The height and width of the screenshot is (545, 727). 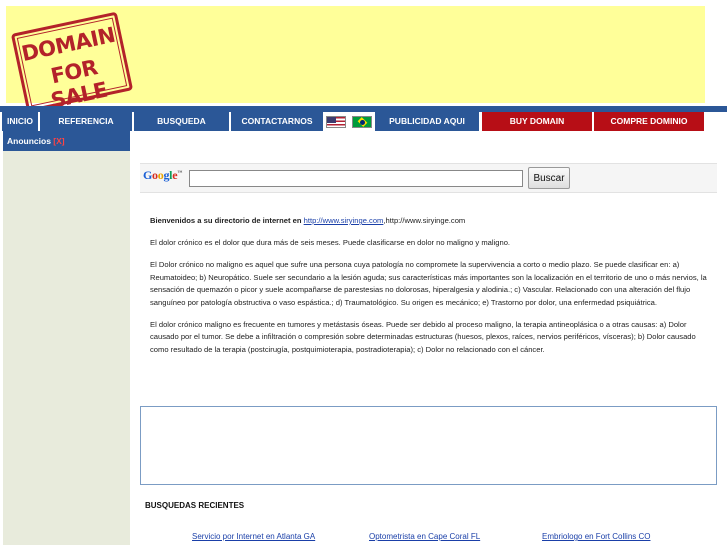 I want to click on site-link: http://www.siryinge.com, so click(x=344, y=220).